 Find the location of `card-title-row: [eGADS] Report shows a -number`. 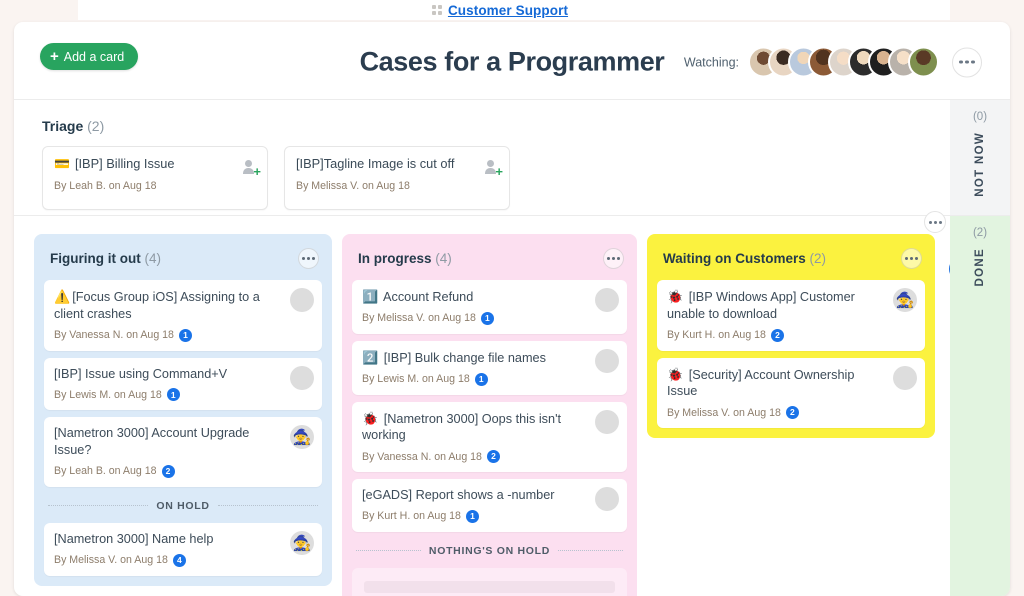

card-title-row: [eGADS] Report shows a -number is located at coordinates (489, 495).